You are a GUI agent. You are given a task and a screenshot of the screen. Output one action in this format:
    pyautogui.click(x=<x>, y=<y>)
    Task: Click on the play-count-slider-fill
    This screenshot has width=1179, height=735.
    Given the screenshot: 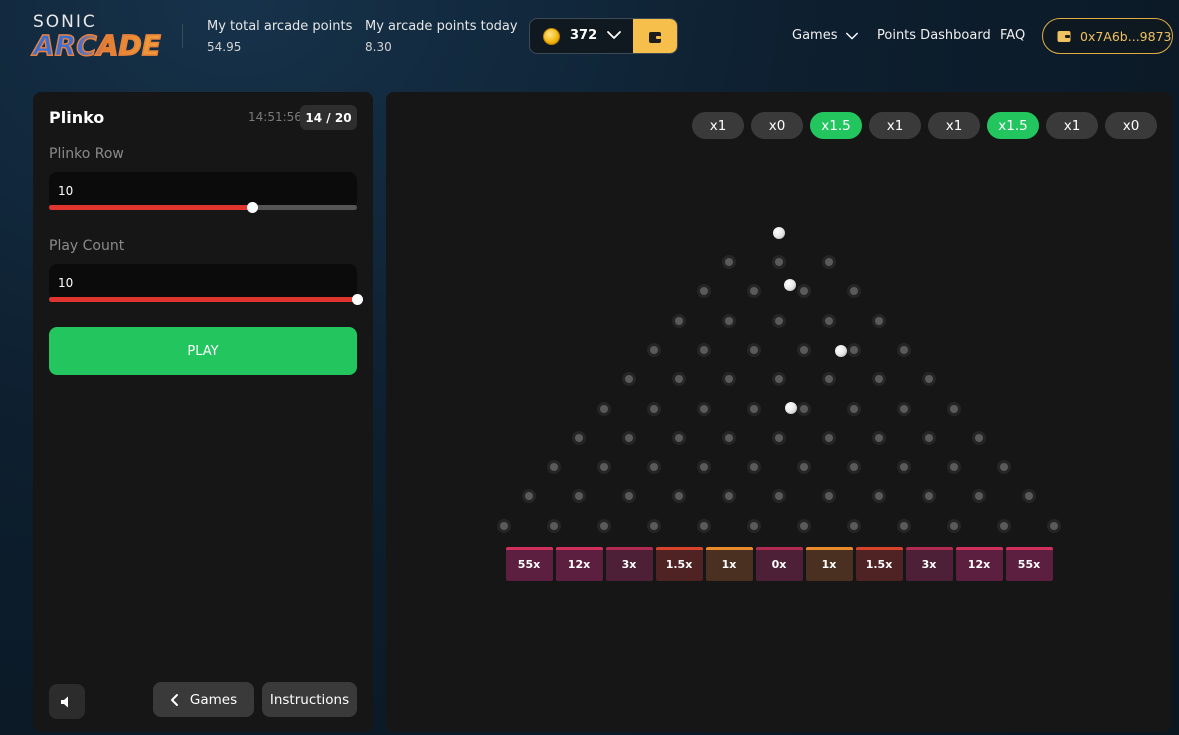 What is the action you would take?
    pyautogui.click(x=203, y=299)
    